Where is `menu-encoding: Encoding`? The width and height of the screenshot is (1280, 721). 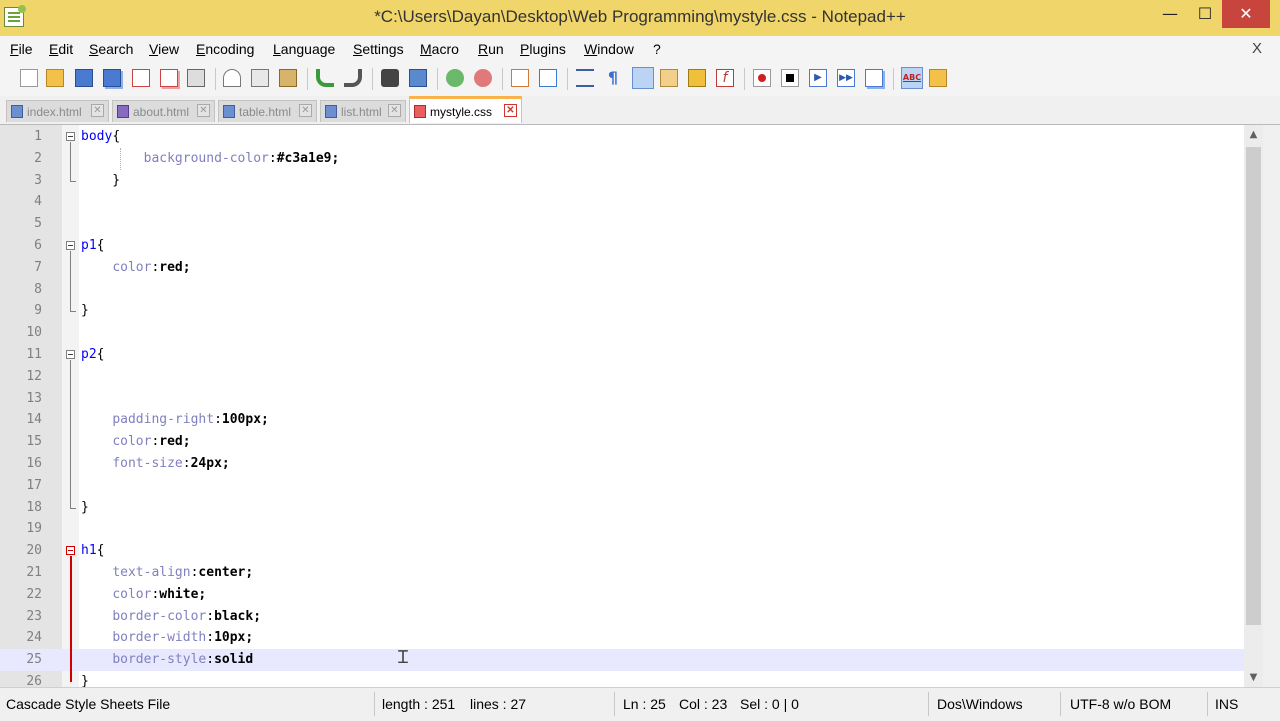
menu-encoding: Encoding is located at coordinates (225, 49).